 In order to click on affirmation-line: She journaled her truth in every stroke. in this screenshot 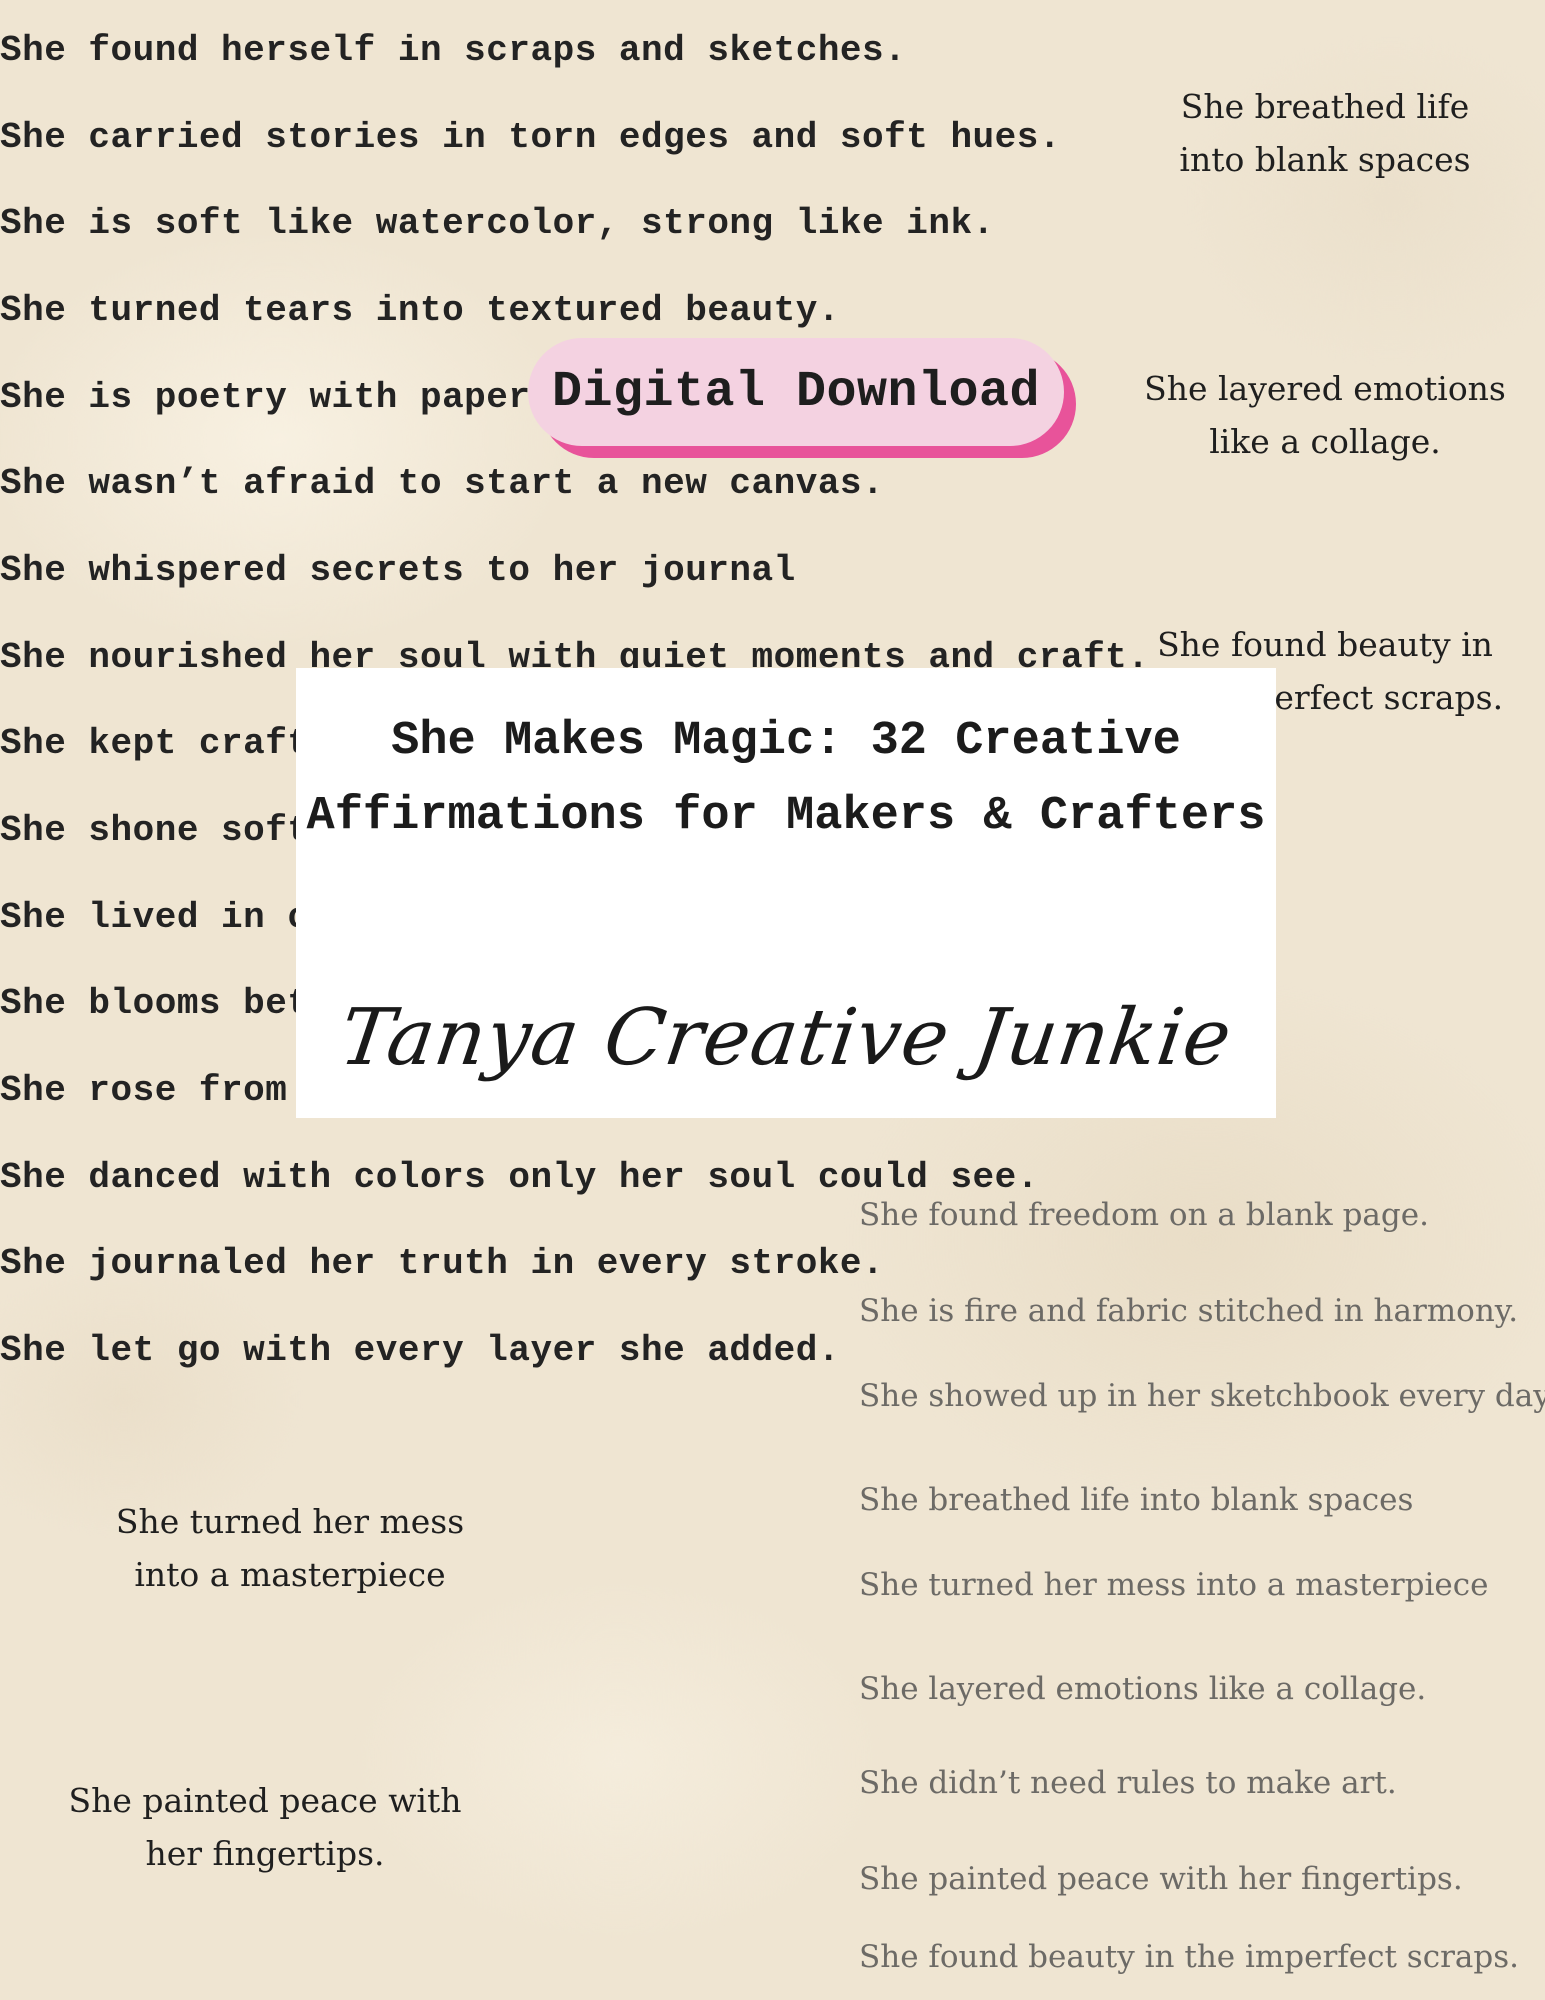, I will do `click(442, 1263)`.